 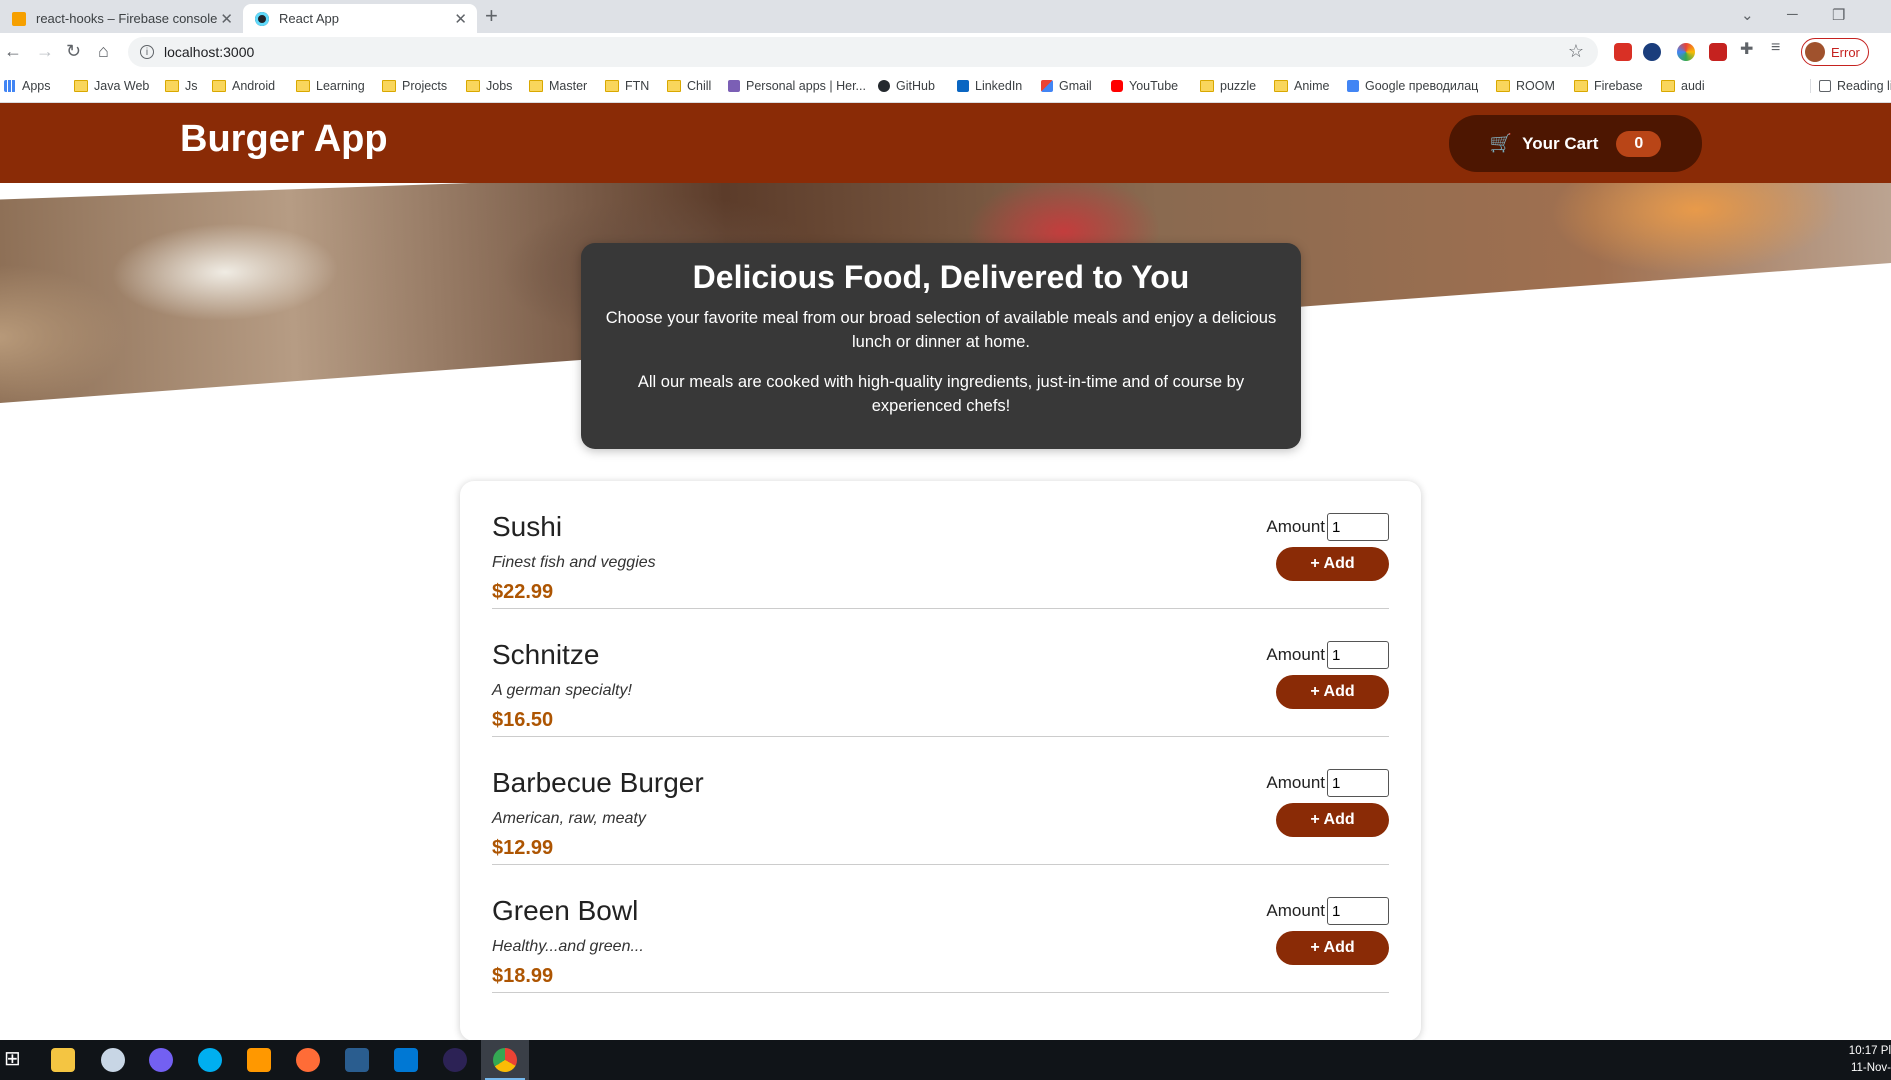 What do you see at coordinates (1301, 86) in the screenshot?
I see `bookmark-anime: Anime` at bounding box center [1301, 86].